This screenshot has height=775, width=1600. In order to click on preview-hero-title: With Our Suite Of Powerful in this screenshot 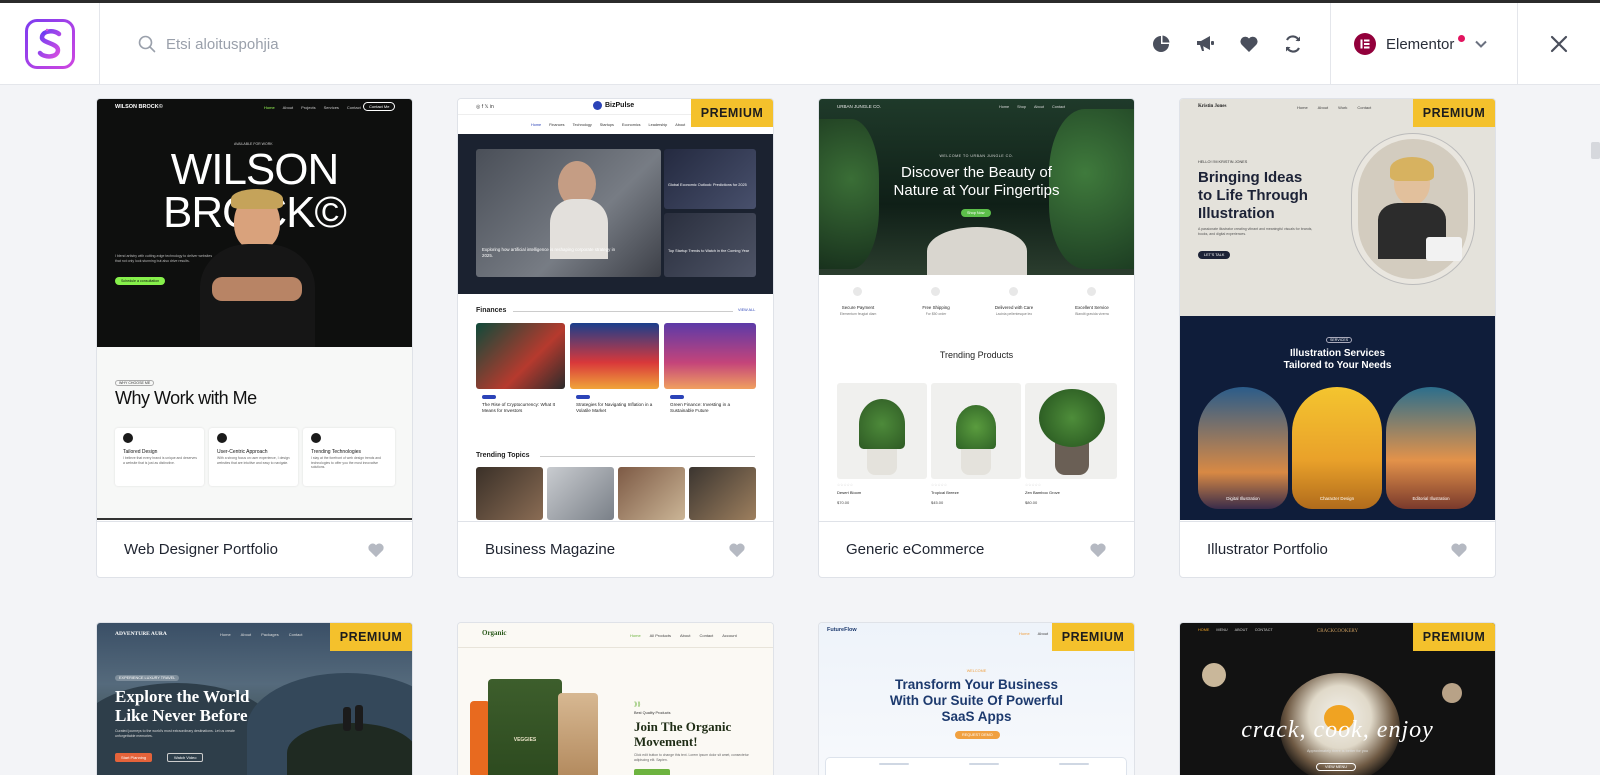, I will do `click(976, 700)`.